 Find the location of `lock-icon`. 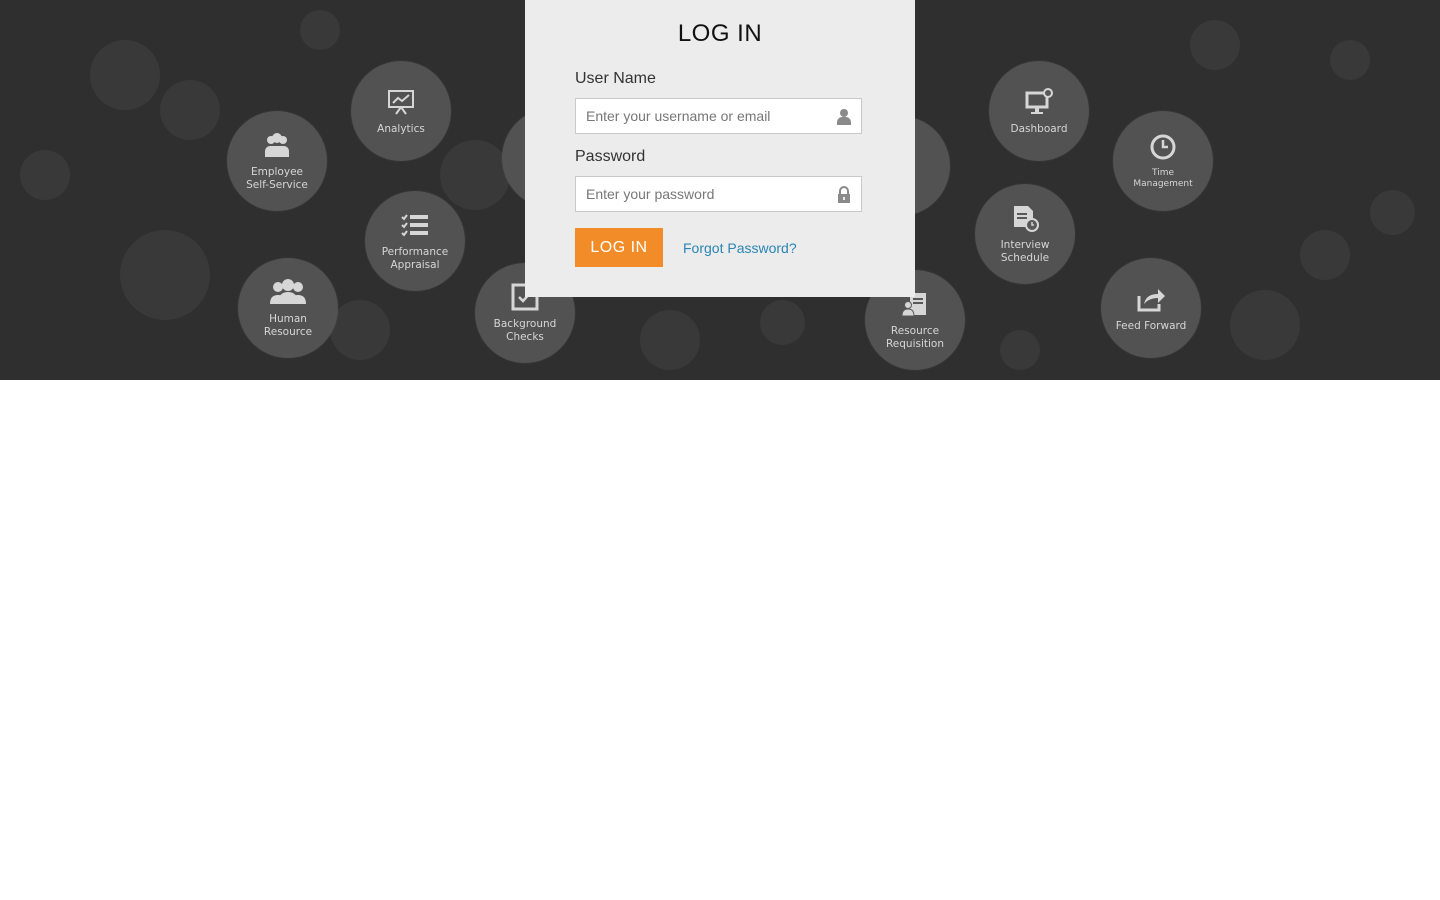

lock-icon is located at coordinates (844, 194).